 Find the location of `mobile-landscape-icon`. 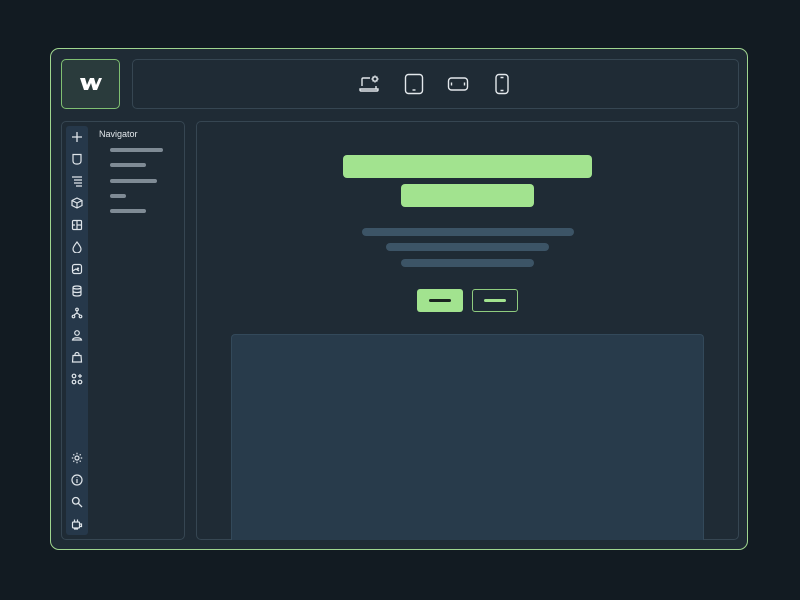

mobile-landscape-icon is located at coordinates (458, 84).